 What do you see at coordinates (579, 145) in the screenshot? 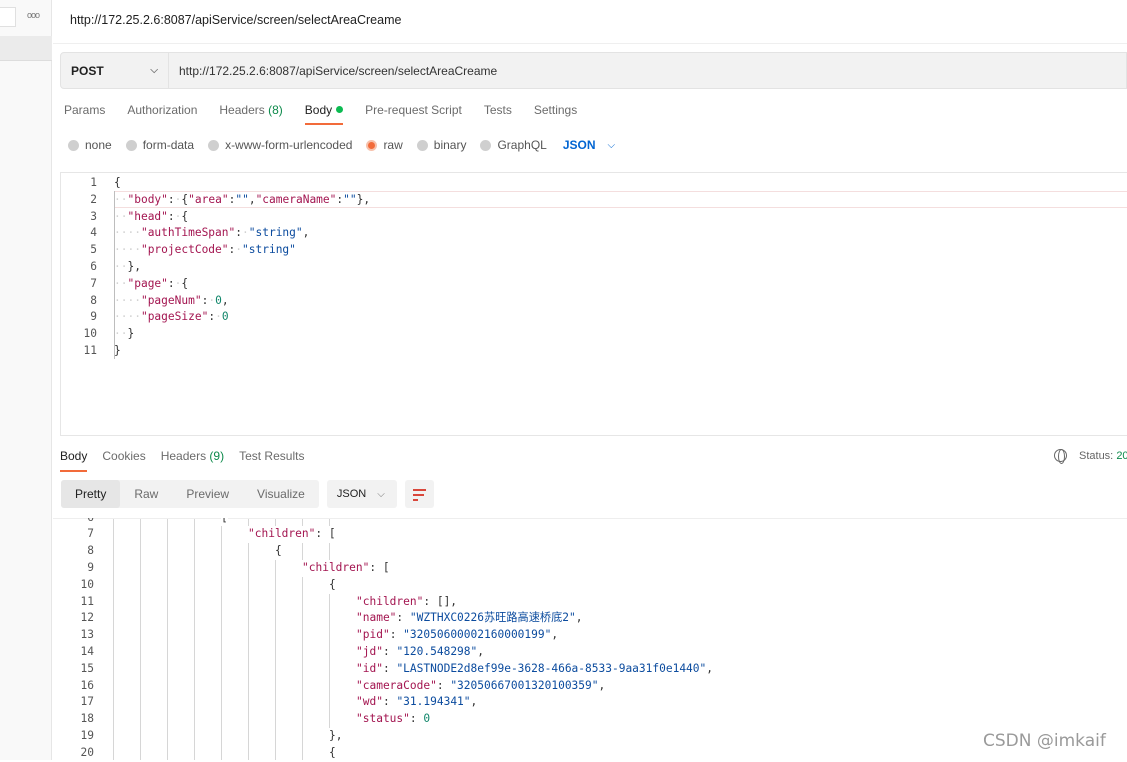
I see `body-format-select: JSON` at bounding box center [579, 145].